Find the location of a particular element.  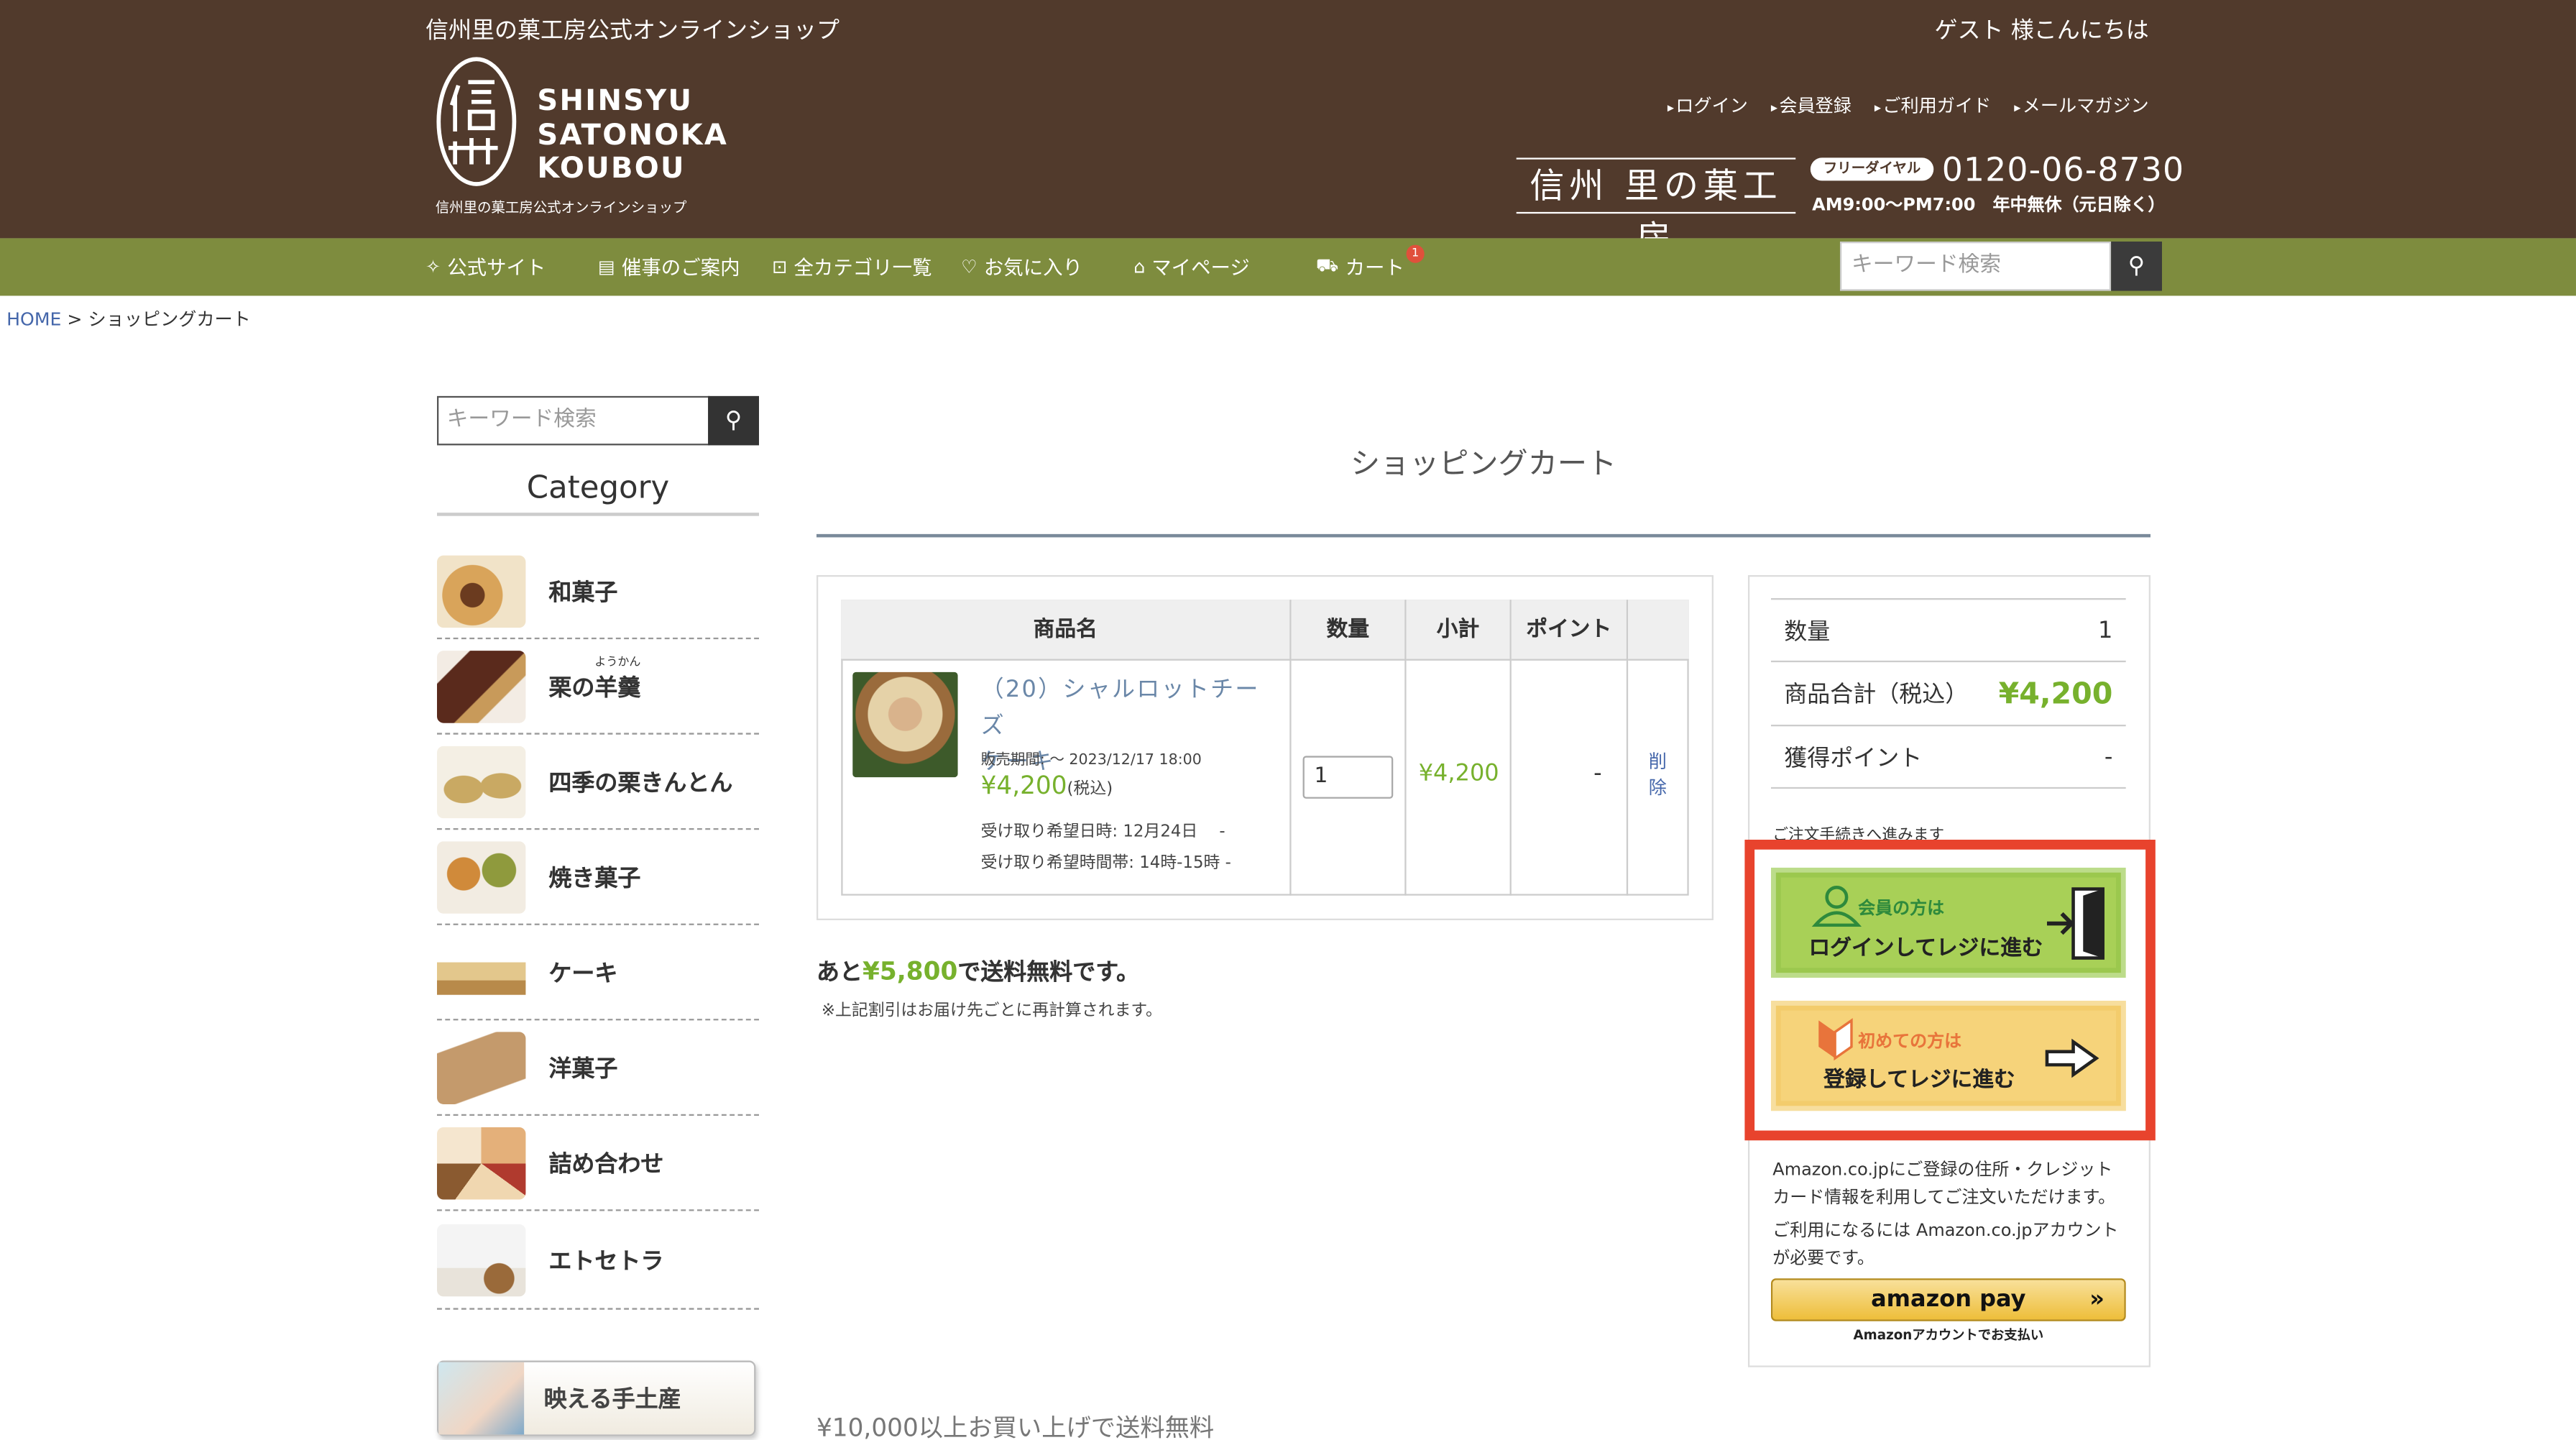

category-label: ようかん栗の羊羹 is located at coordinates (594, 678).